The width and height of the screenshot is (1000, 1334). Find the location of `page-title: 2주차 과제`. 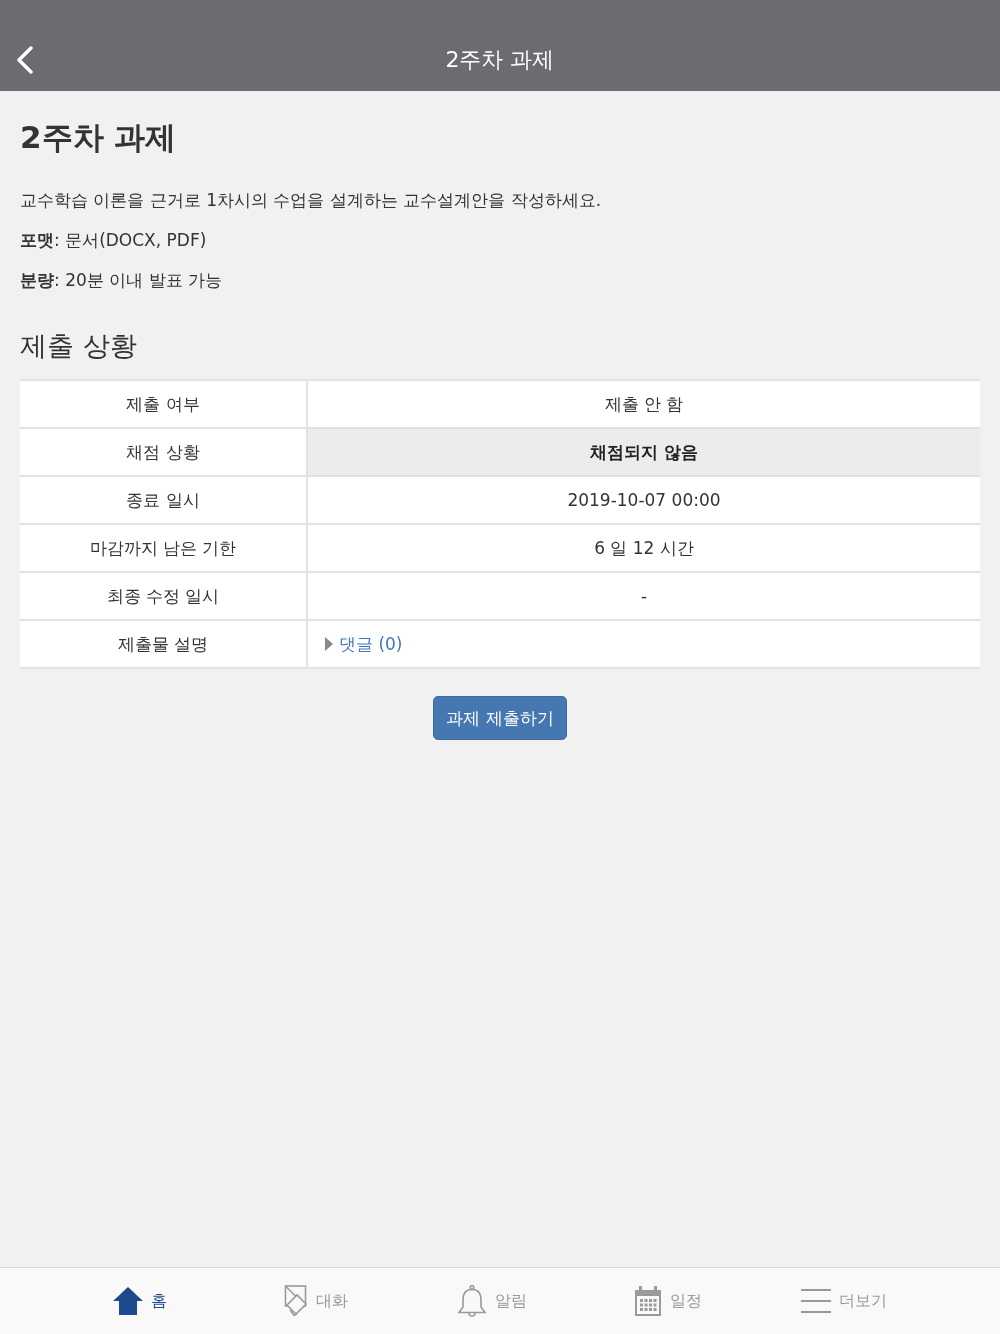

page-title: 2주차 과제 is located at coordinates (500, 59).